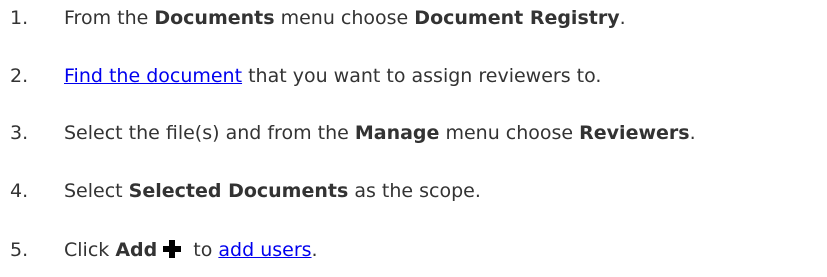  What do you see at coordinates (214, 18) in the screenshot?
I see `documents-menu-name: Documents` at bounding box center [214, 18].